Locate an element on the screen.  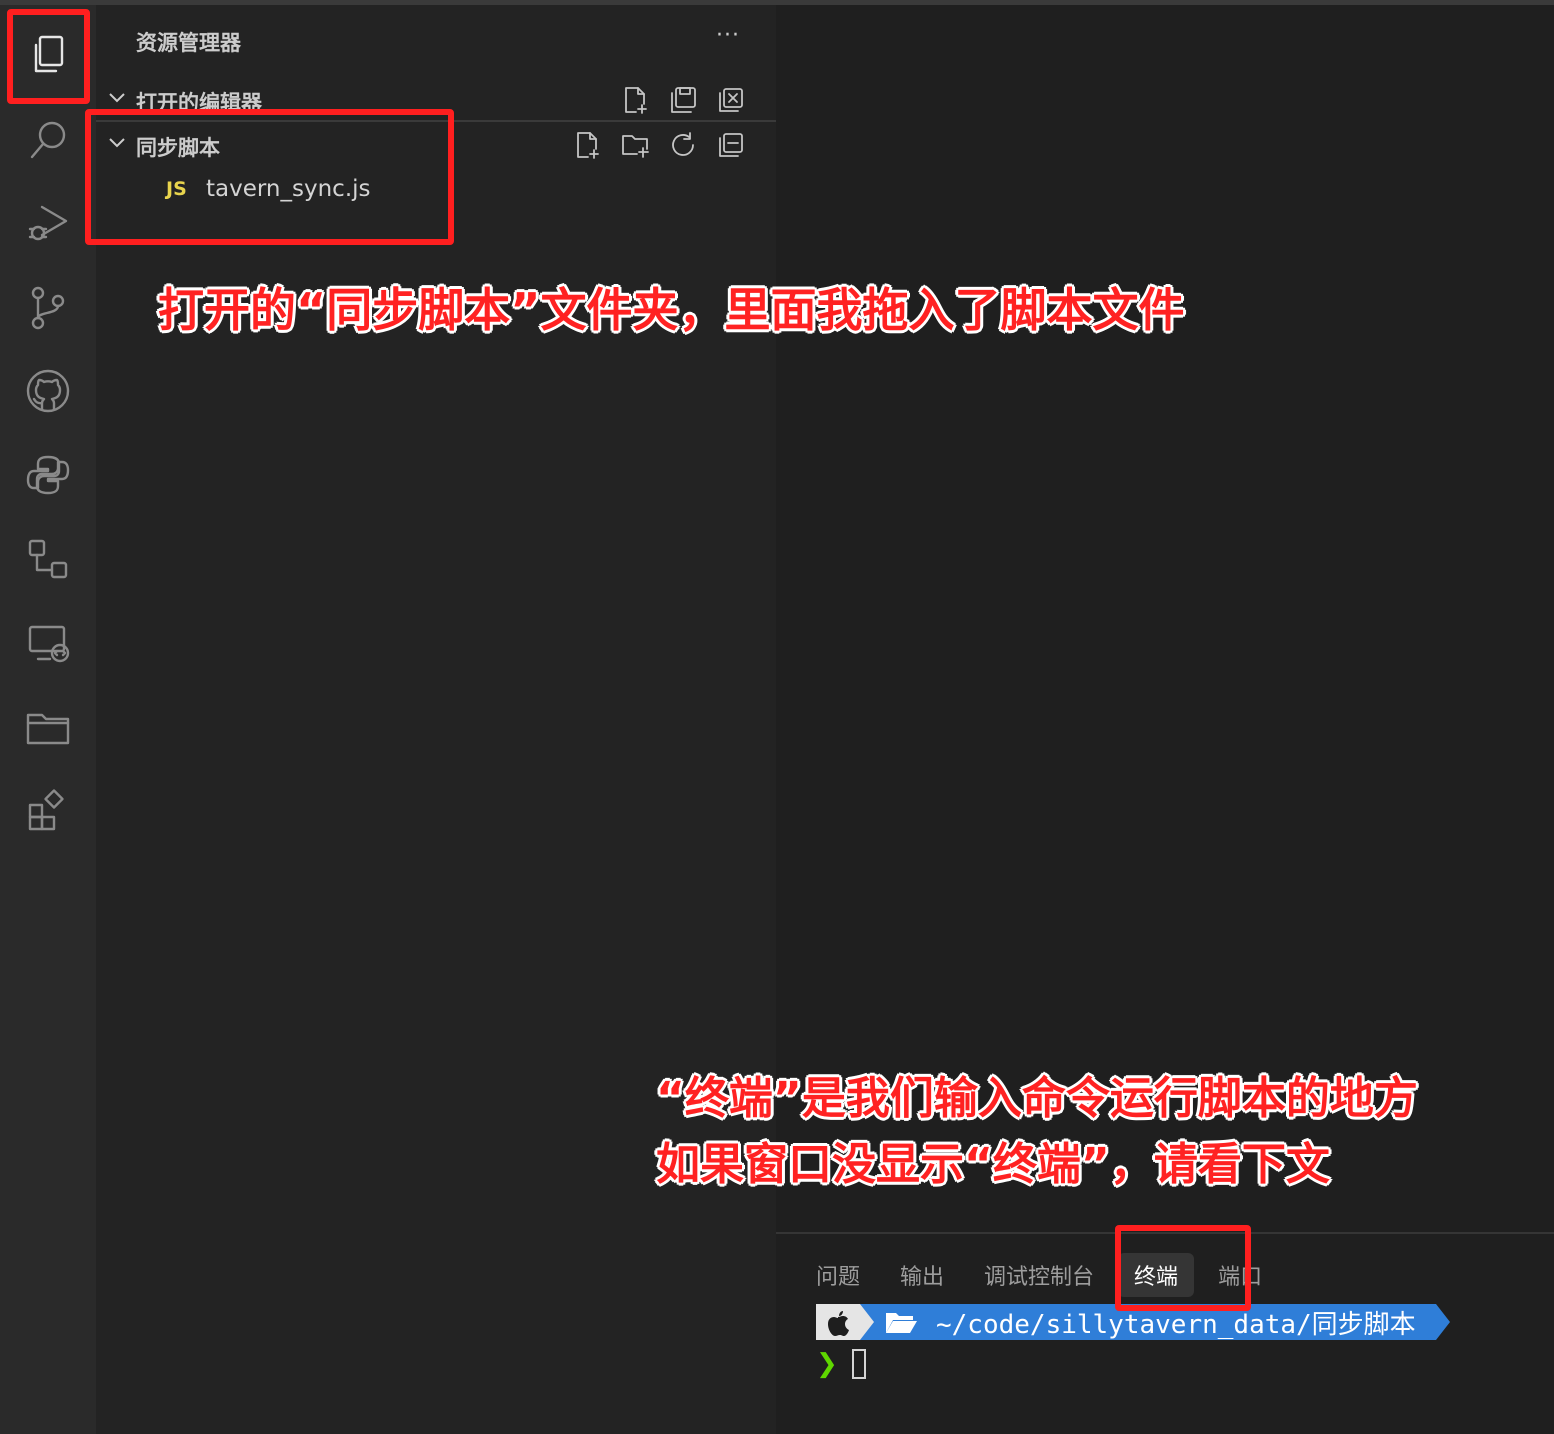
extensions-icon is located at coordinates (48, 811).